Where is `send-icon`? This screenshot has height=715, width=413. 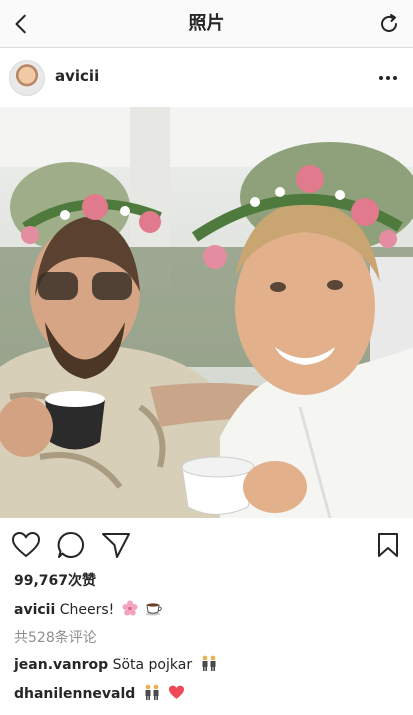 send-icon is located at coordinates (116, 545).